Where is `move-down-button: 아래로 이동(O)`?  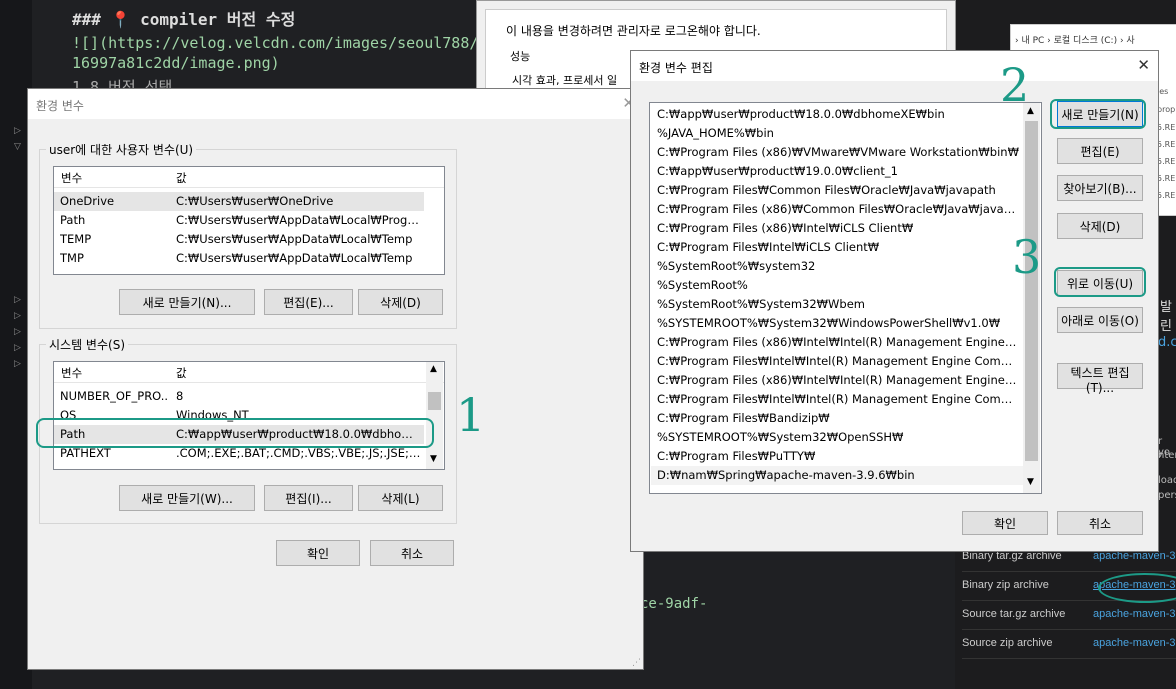 move-down-button: 아래로 이동(O) is located at coordinates (1100, 320).